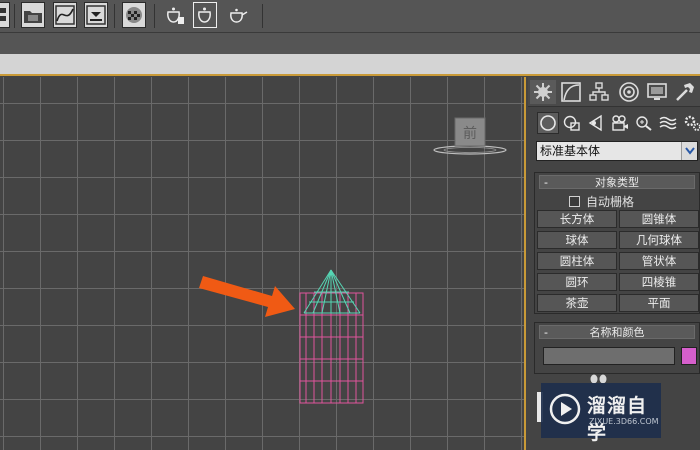  I want to click on category-dropdown: 标准基本体, so click(617, 151).